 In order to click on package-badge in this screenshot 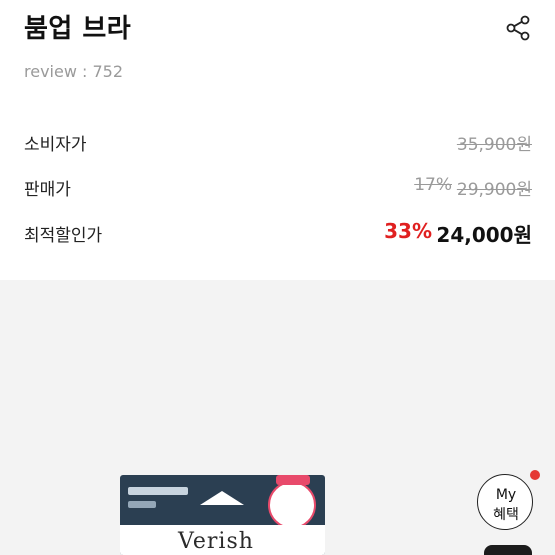, I will do `click(292, 505)`.